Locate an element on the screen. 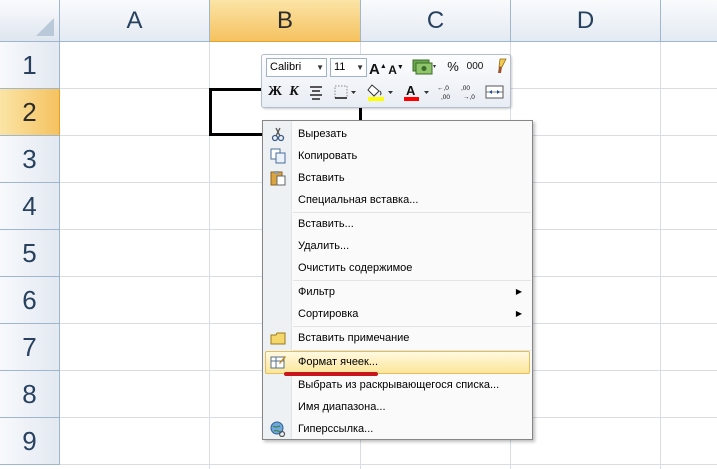 Image resolution: width=717 pixels, height=469 pixels. column-header-c: C is located at coordinates (436, 21).